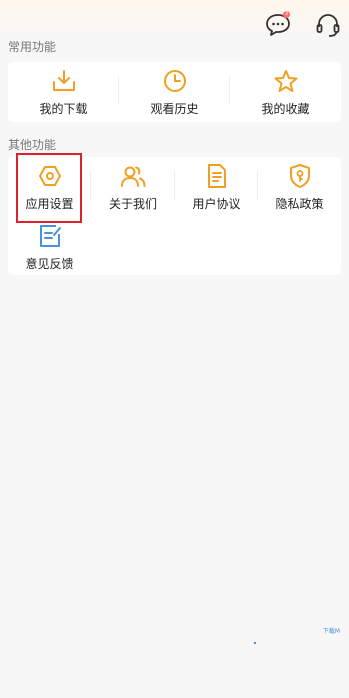 The width and height of the screenshot is (349, 698). I want to click on message-badge: 3, so click(286, 14).